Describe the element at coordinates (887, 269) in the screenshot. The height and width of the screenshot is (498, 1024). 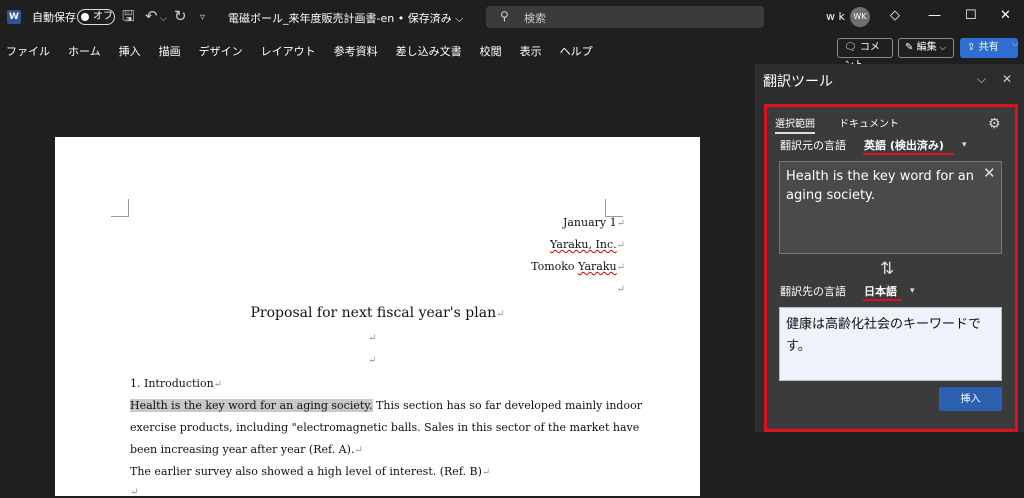
I see `swap-languages-icon: ⇅` at that location.